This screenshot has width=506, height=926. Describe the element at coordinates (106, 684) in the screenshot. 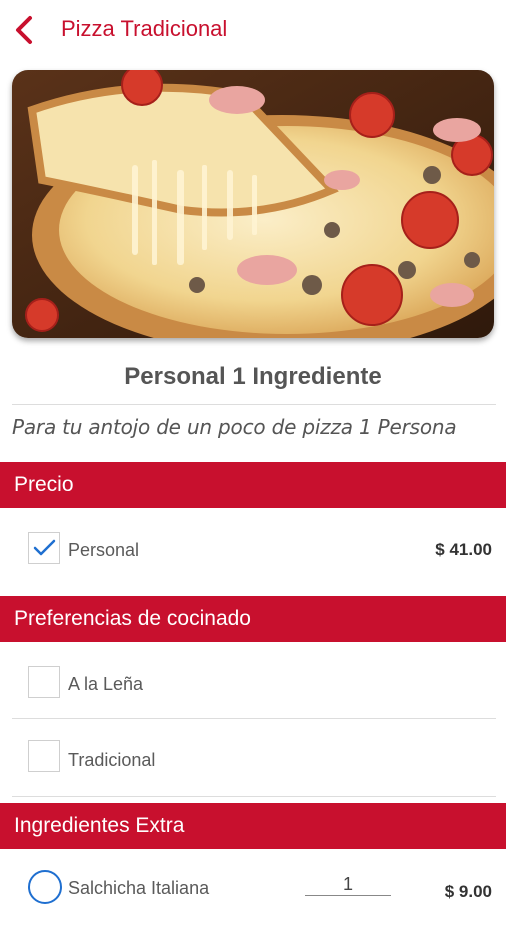

I see `option-label: A la Leña` at that location.